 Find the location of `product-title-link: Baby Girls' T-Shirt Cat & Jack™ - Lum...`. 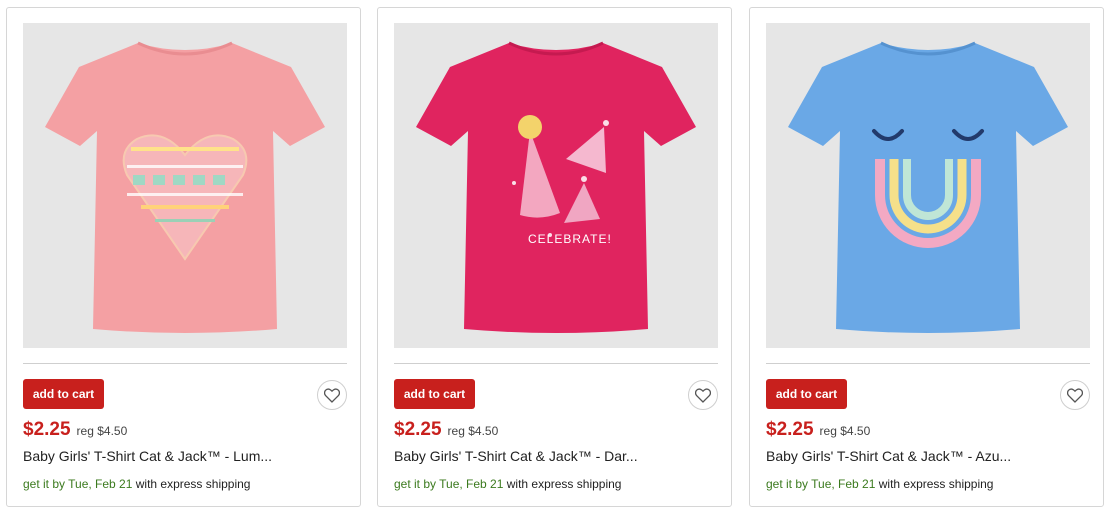

product-title-link: Baby Girls' T-Shirt Cat & Jack™ - Lum... is located at coordinates (147, 456).